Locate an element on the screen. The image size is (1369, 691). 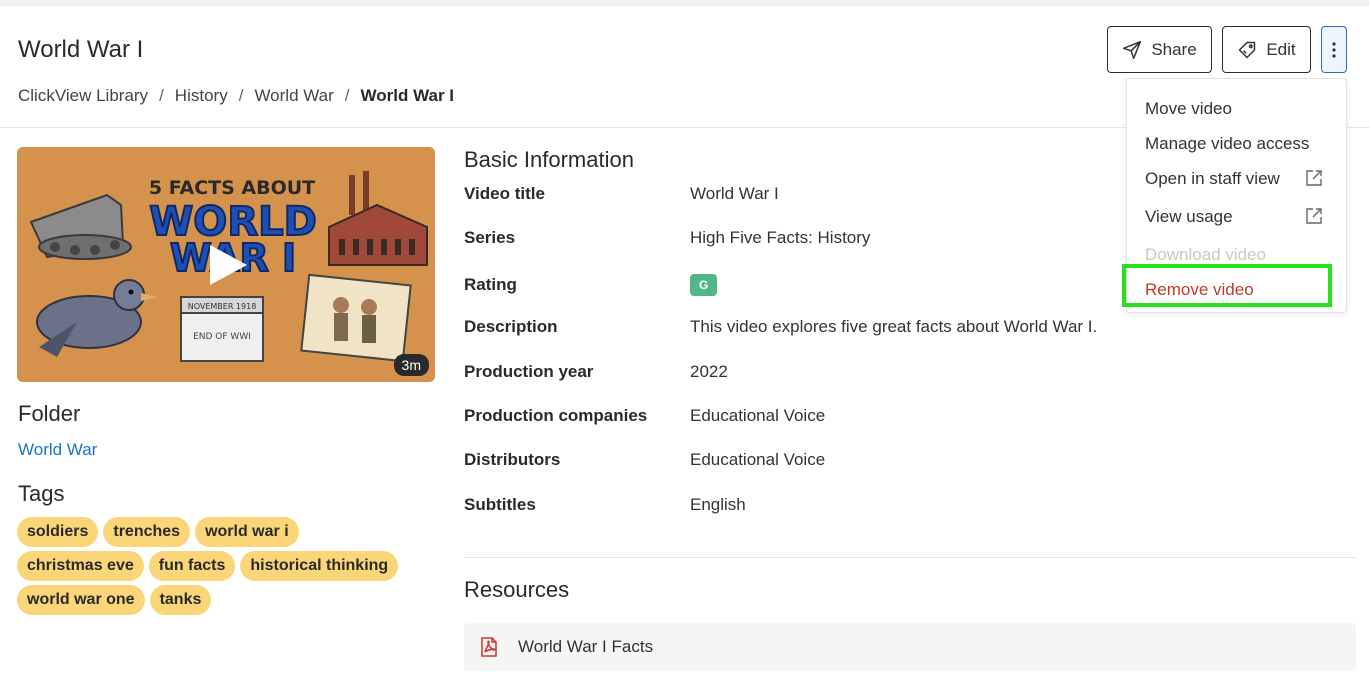
info-key: Production year is located at coordinates (529, 371).